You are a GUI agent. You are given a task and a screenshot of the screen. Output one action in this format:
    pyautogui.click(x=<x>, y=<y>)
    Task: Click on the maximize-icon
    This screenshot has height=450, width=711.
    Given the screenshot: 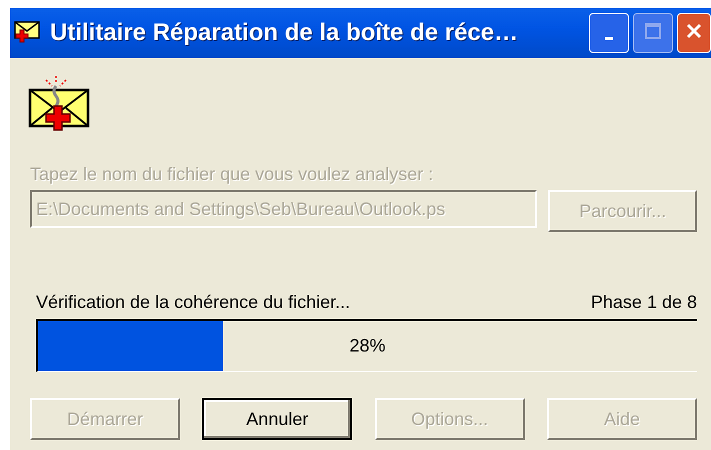 What is the action you would take?
    pyautogui.click(x=653, y=31)
    